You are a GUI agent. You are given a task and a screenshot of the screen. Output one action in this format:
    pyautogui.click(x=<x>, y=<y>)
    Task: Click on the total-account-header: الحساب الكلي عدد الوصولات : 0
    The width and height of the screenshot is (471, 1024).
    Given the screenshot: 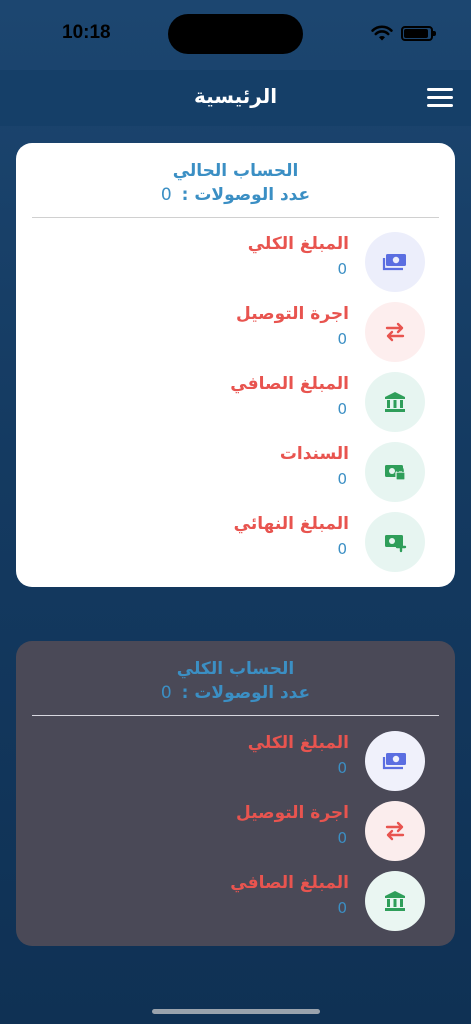 What is the action you would take?
    pyautogui.click(x=235, y=672)
    